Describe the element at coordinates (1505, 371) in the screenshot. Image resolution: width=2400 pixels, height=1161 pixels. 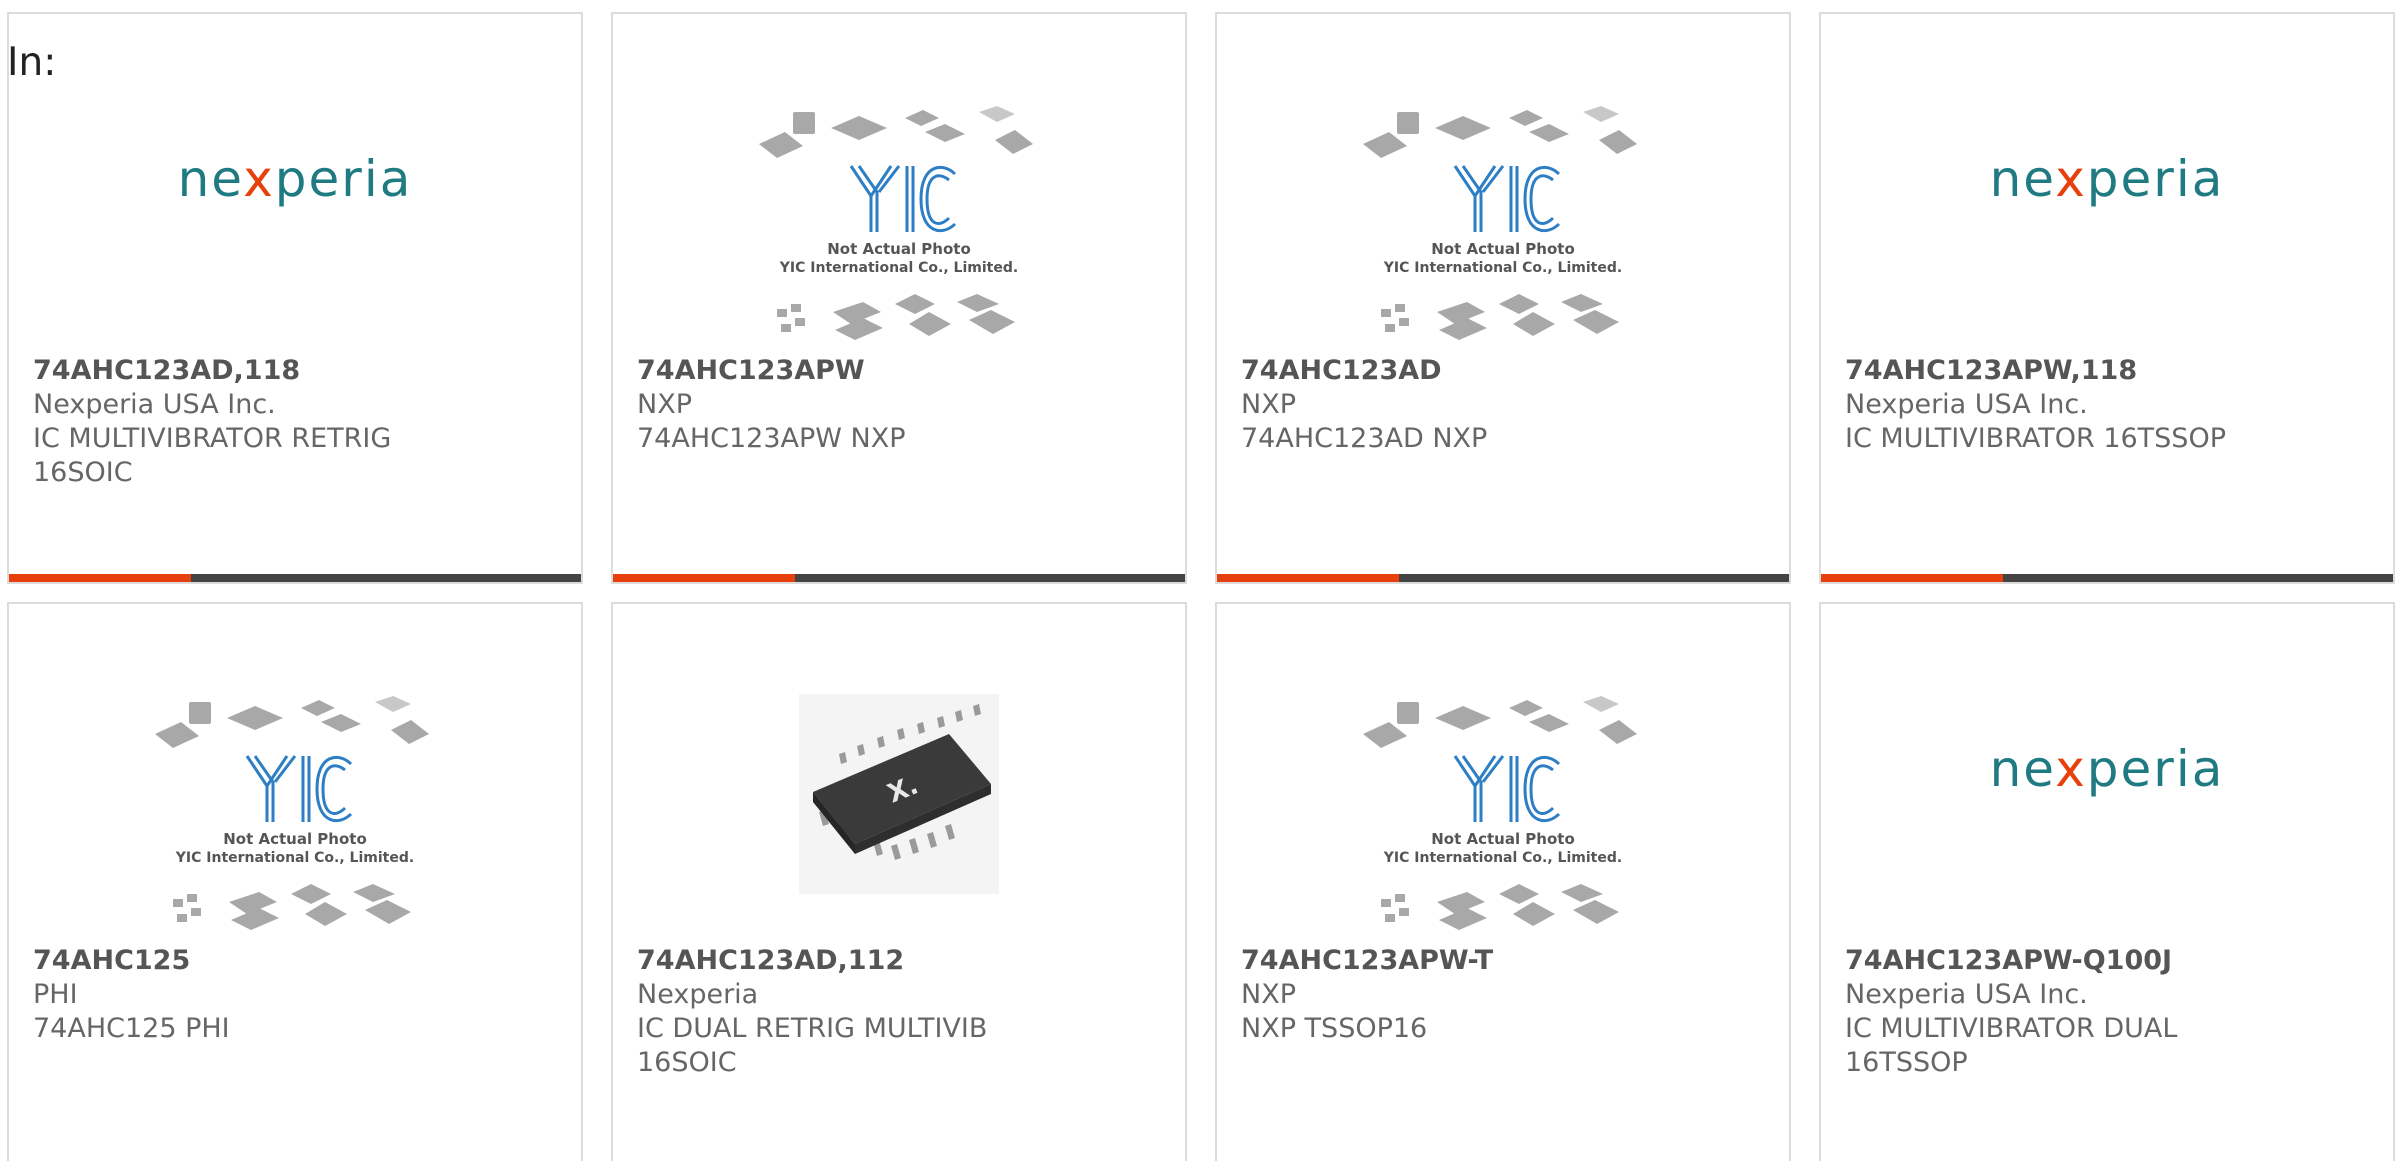
I see `part-number: 74AHC123AD` at that location.